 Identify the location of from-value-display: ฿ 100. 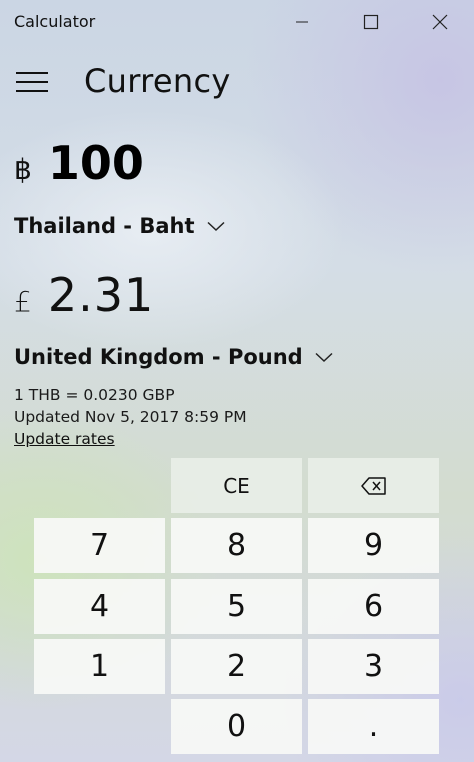
(79, 163).